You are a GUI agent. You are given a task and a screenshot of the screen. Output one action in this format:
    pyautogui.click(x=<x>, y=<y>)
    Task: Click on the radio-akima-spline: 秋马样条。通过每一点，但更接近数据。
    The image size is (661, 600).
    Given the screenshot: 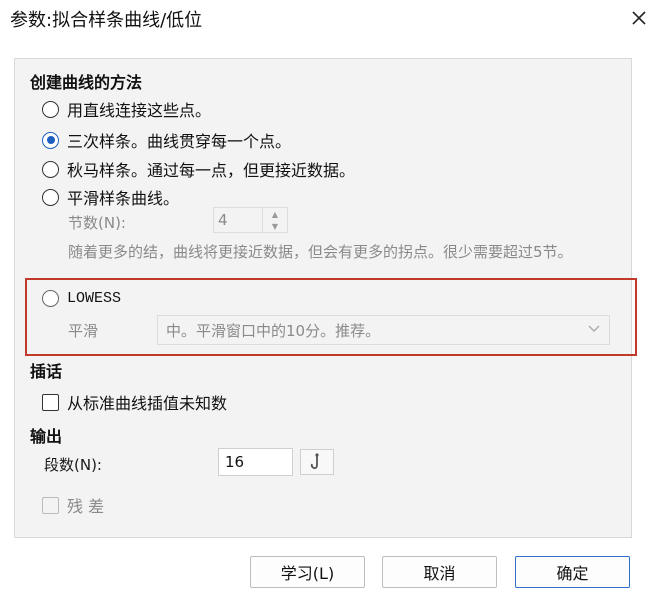 What is the action you would take?
    pyautogui.click(x=198, y=169)
    